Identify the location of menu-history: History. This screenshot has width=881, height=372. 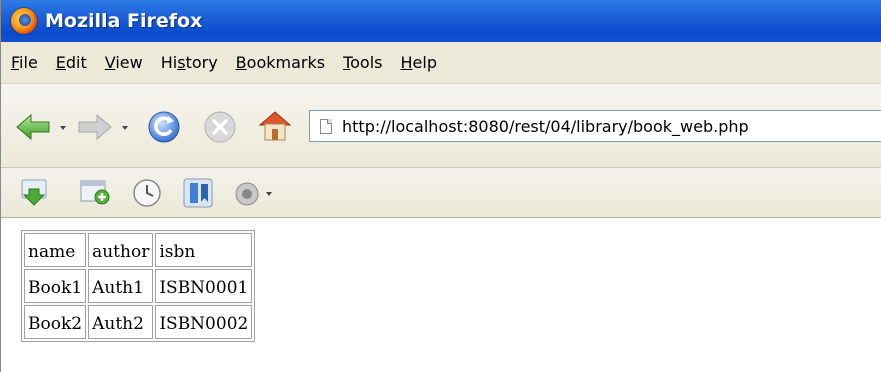
(189, 62).